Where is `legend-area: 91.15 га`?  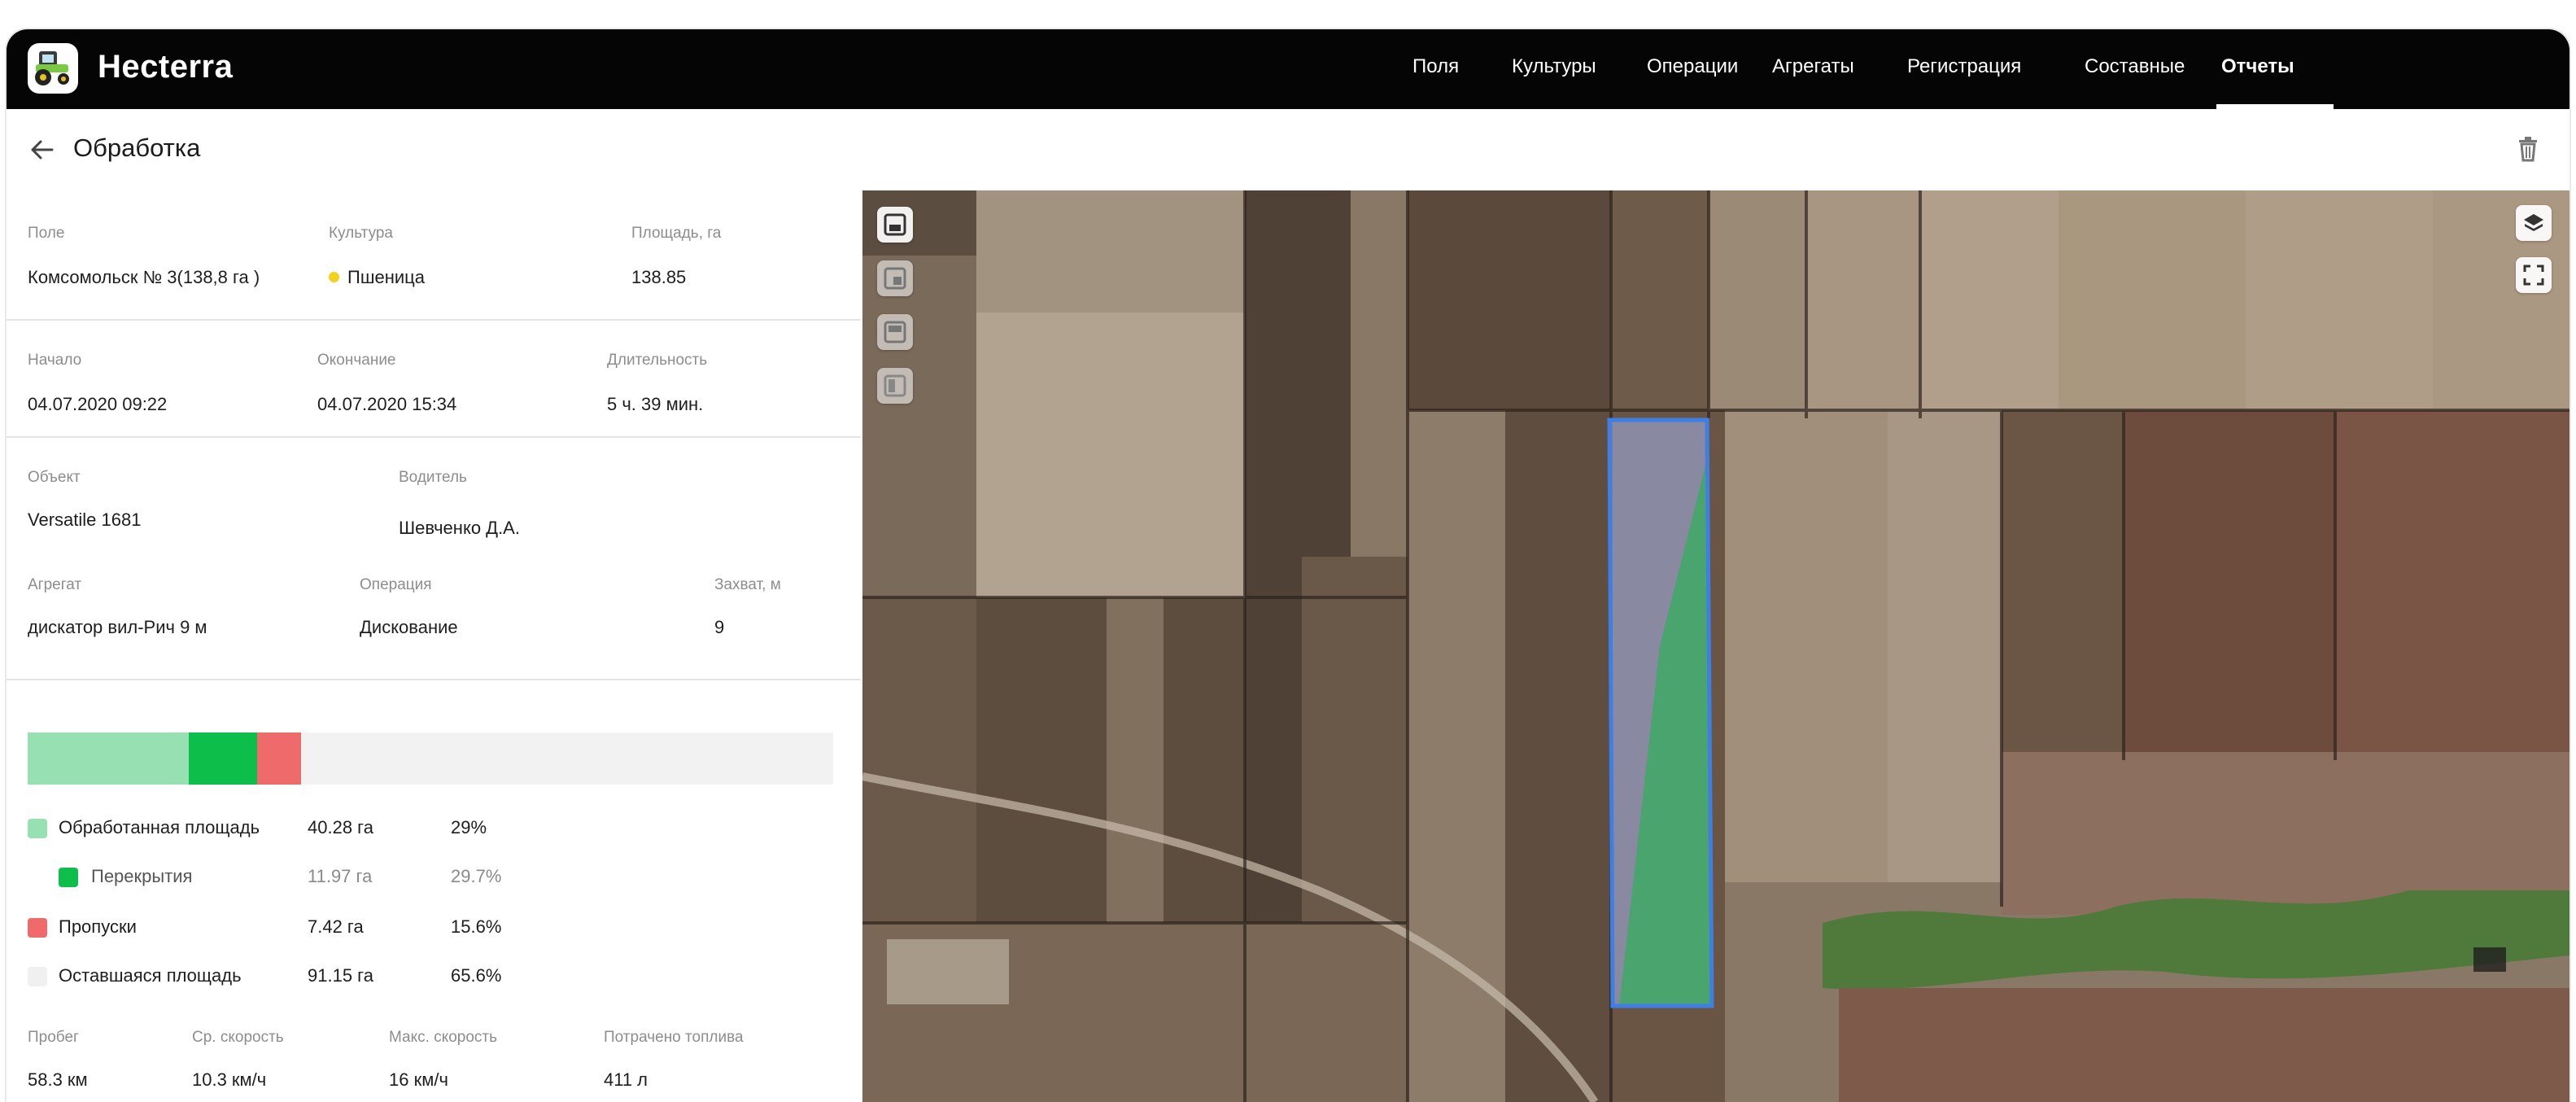 legend-area: 91.15 га is located at coordinates (340, 975).